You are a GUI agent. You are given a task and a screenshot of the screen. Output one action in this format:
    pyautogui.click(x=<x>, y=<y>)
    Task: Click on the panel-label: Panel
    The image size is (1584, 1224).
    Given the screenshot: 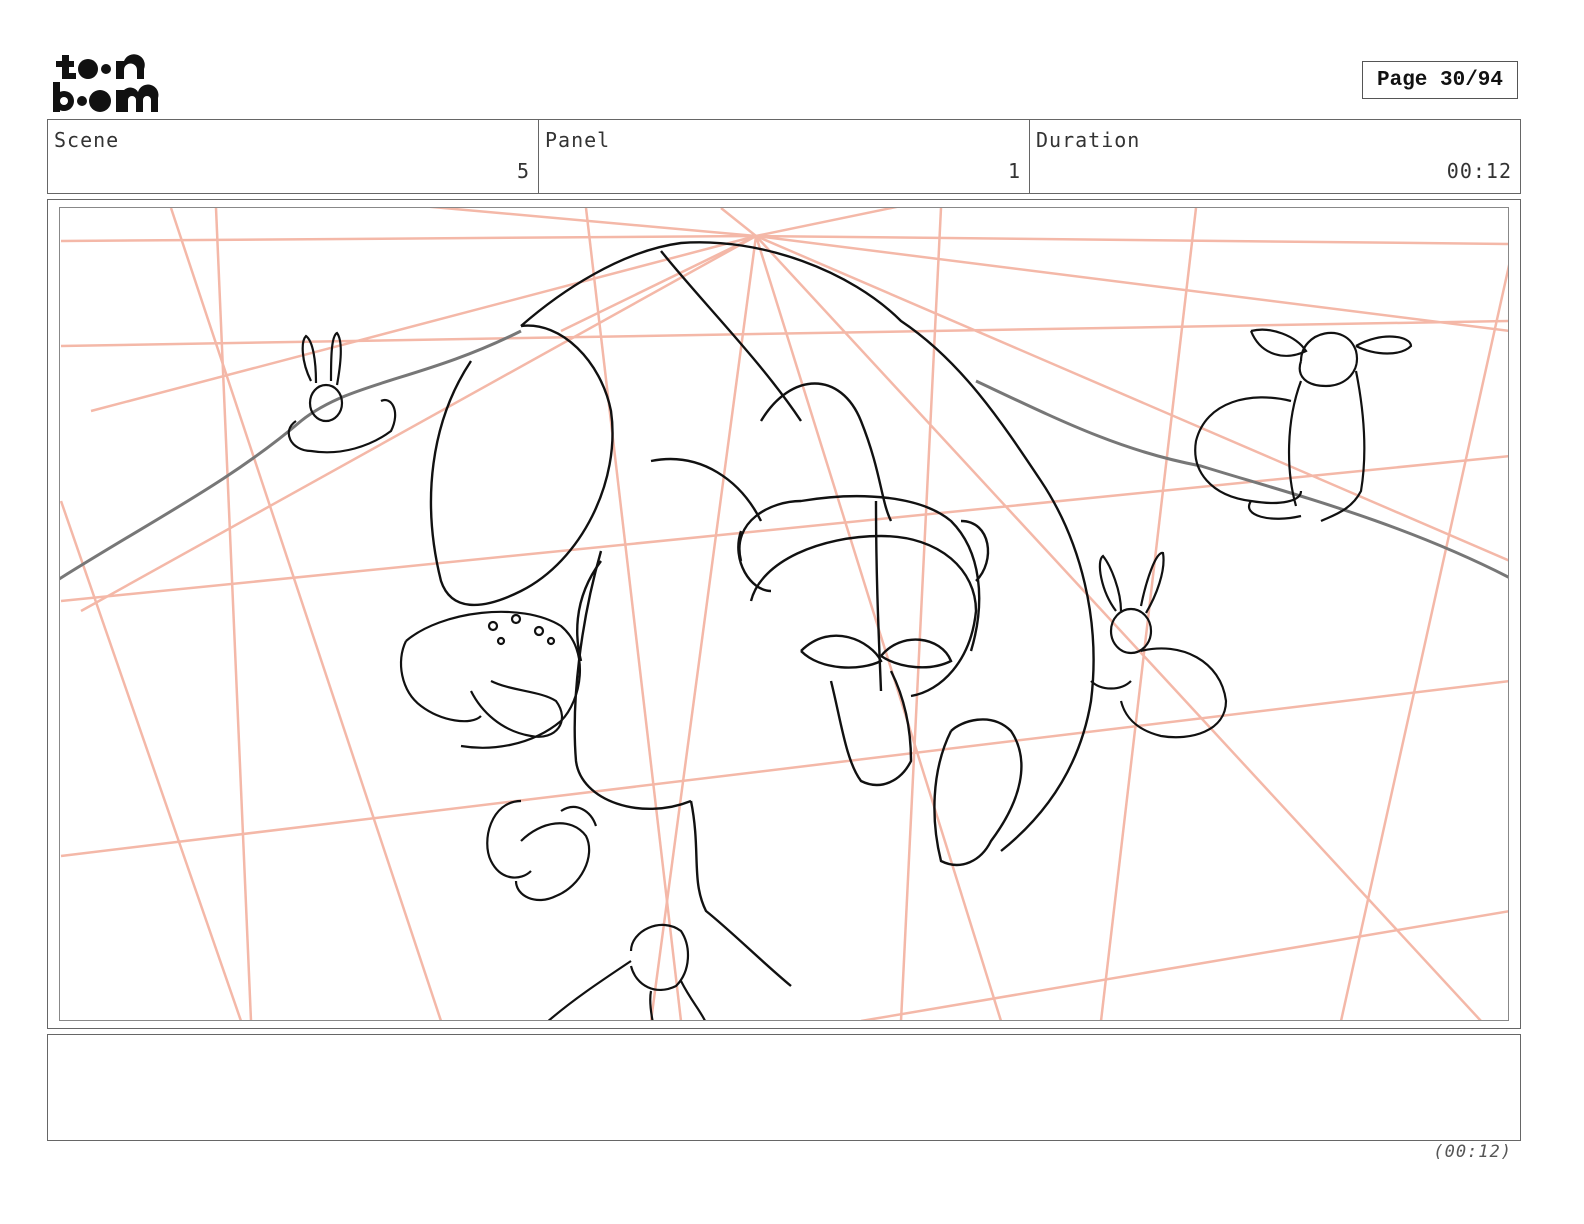 What is the action you would take?
    pyautogui.click(x=578, y=140)
    